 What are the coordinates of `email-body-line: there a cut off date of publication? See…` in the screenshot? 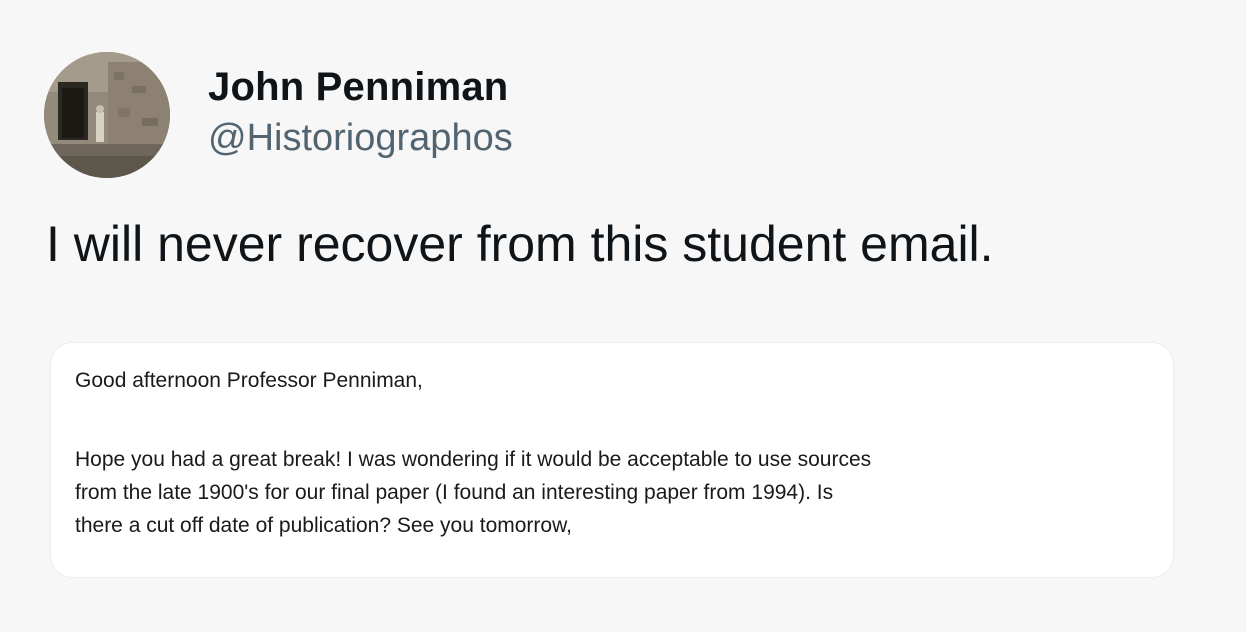 It's located at (323, 525).